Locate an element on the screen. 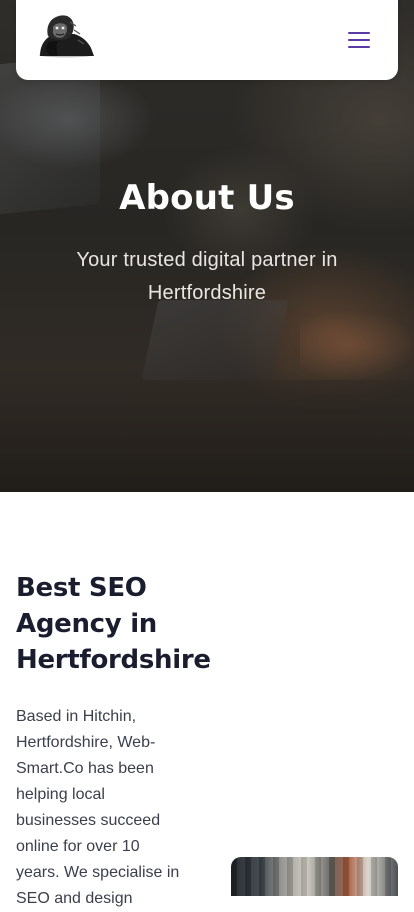  page-title: About Us is located at coordinates (207, 198).